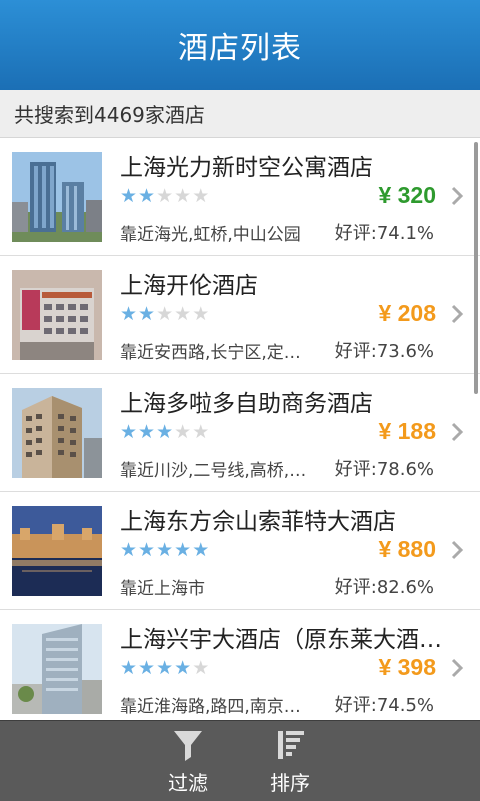 The width and height of the screenshot is (480, 801). What do you see at coordinates (240, 760) in the screenshot?
I see `bottom-toolbar: 过滤 排序` at bounding box center [240, 760].